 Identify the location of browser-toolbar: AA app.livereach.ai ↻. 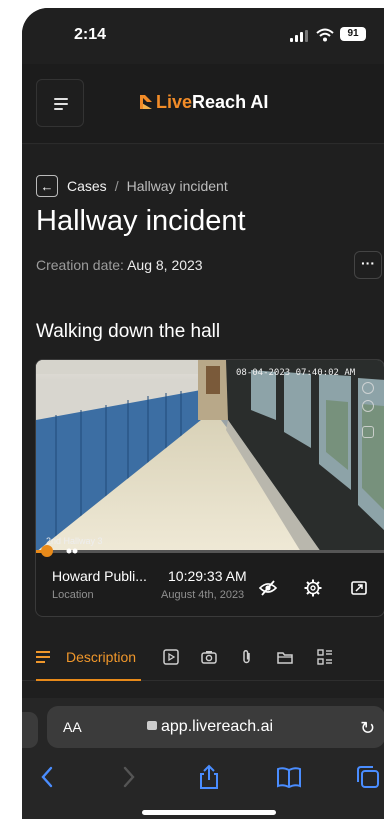
(203, 758).